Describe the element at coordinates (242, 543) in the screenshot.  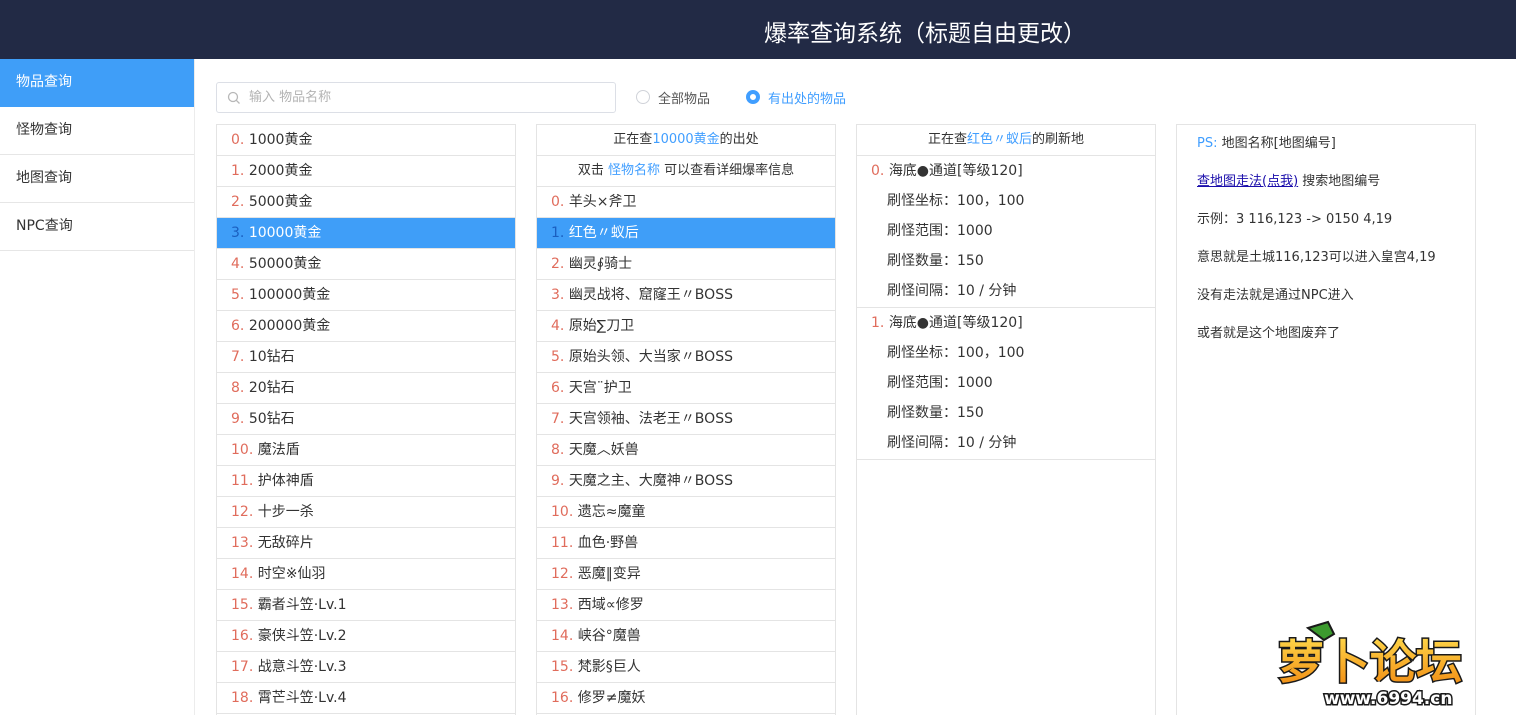
I see `item-index: 13.` at that location.